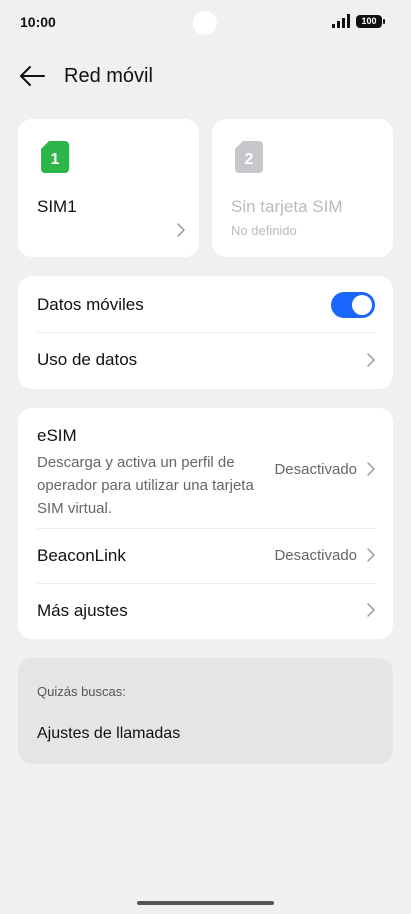  Describe the element at coordinates (81, 691) in the screenshot. I see `suggestions-title: Quizás buscas:` at that location.